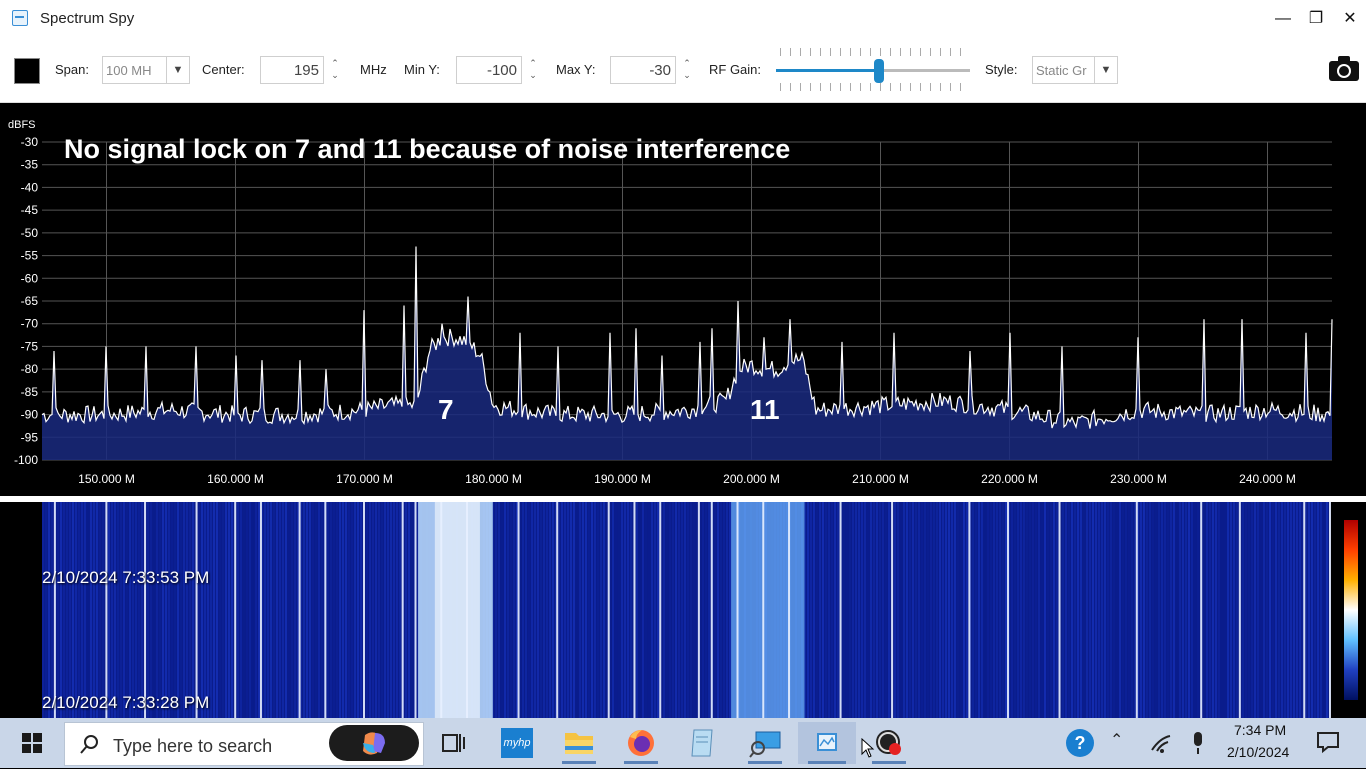  I want to click on task-view-button, so click(453, 743).